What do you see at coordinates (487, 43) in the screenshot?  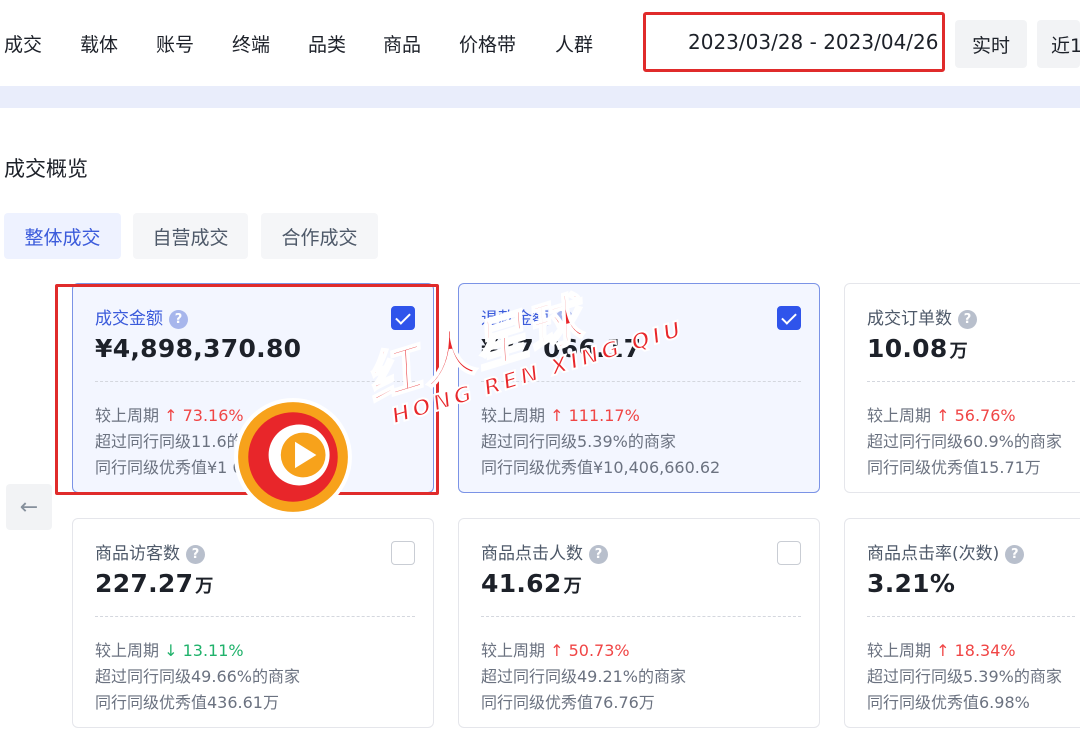 I see `nav-tab-price-band: 价格带` at bounding box center [487, 43].